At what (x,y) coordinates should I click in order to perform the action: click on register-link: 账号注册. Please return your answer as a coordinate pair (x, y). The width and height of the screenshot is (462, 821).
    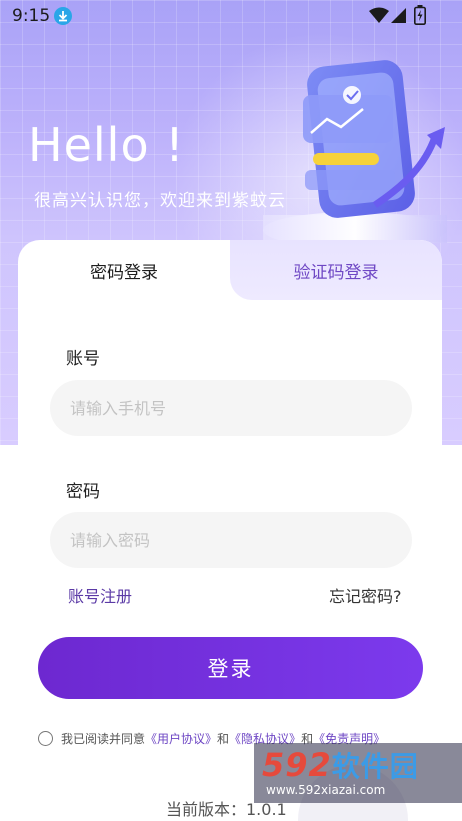
    Looking at the image, I should click on (100, 595).